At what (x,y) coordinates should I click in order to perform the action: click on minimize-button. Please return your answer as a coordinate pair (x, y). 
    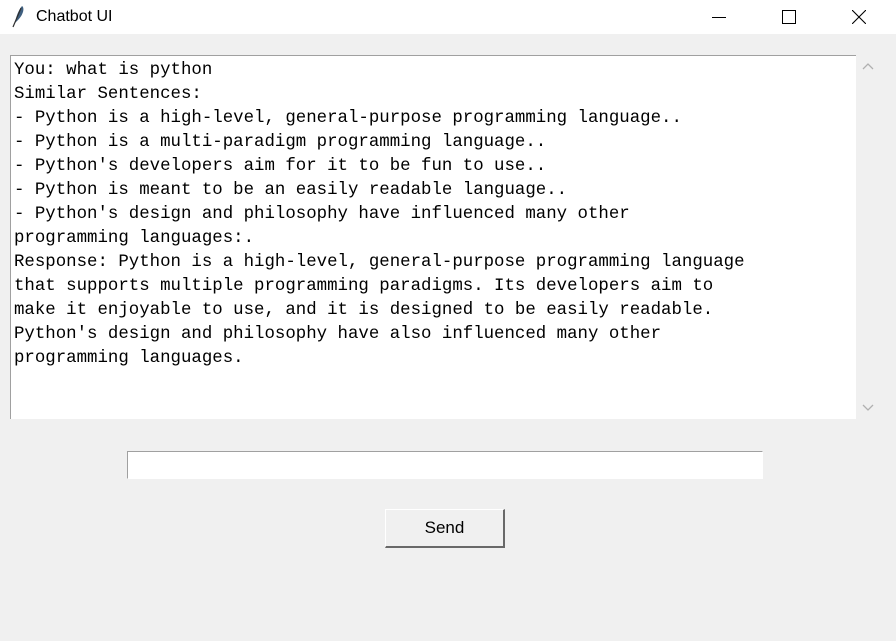
    Looking at the image, I should click on (719, 17).